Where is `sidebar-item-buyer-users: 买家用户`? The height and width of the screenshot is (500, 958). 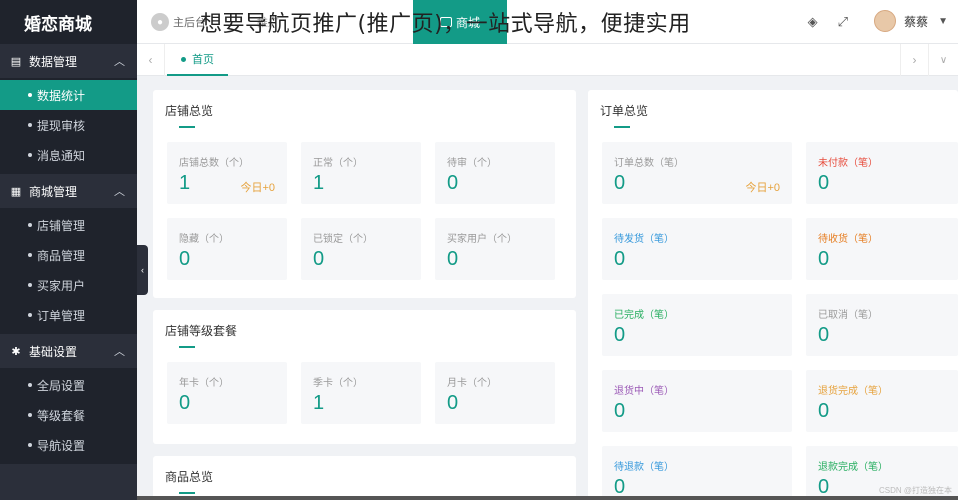
sidebar-item-buyer-users: 买家用户 is located at coordinates (68, 285).